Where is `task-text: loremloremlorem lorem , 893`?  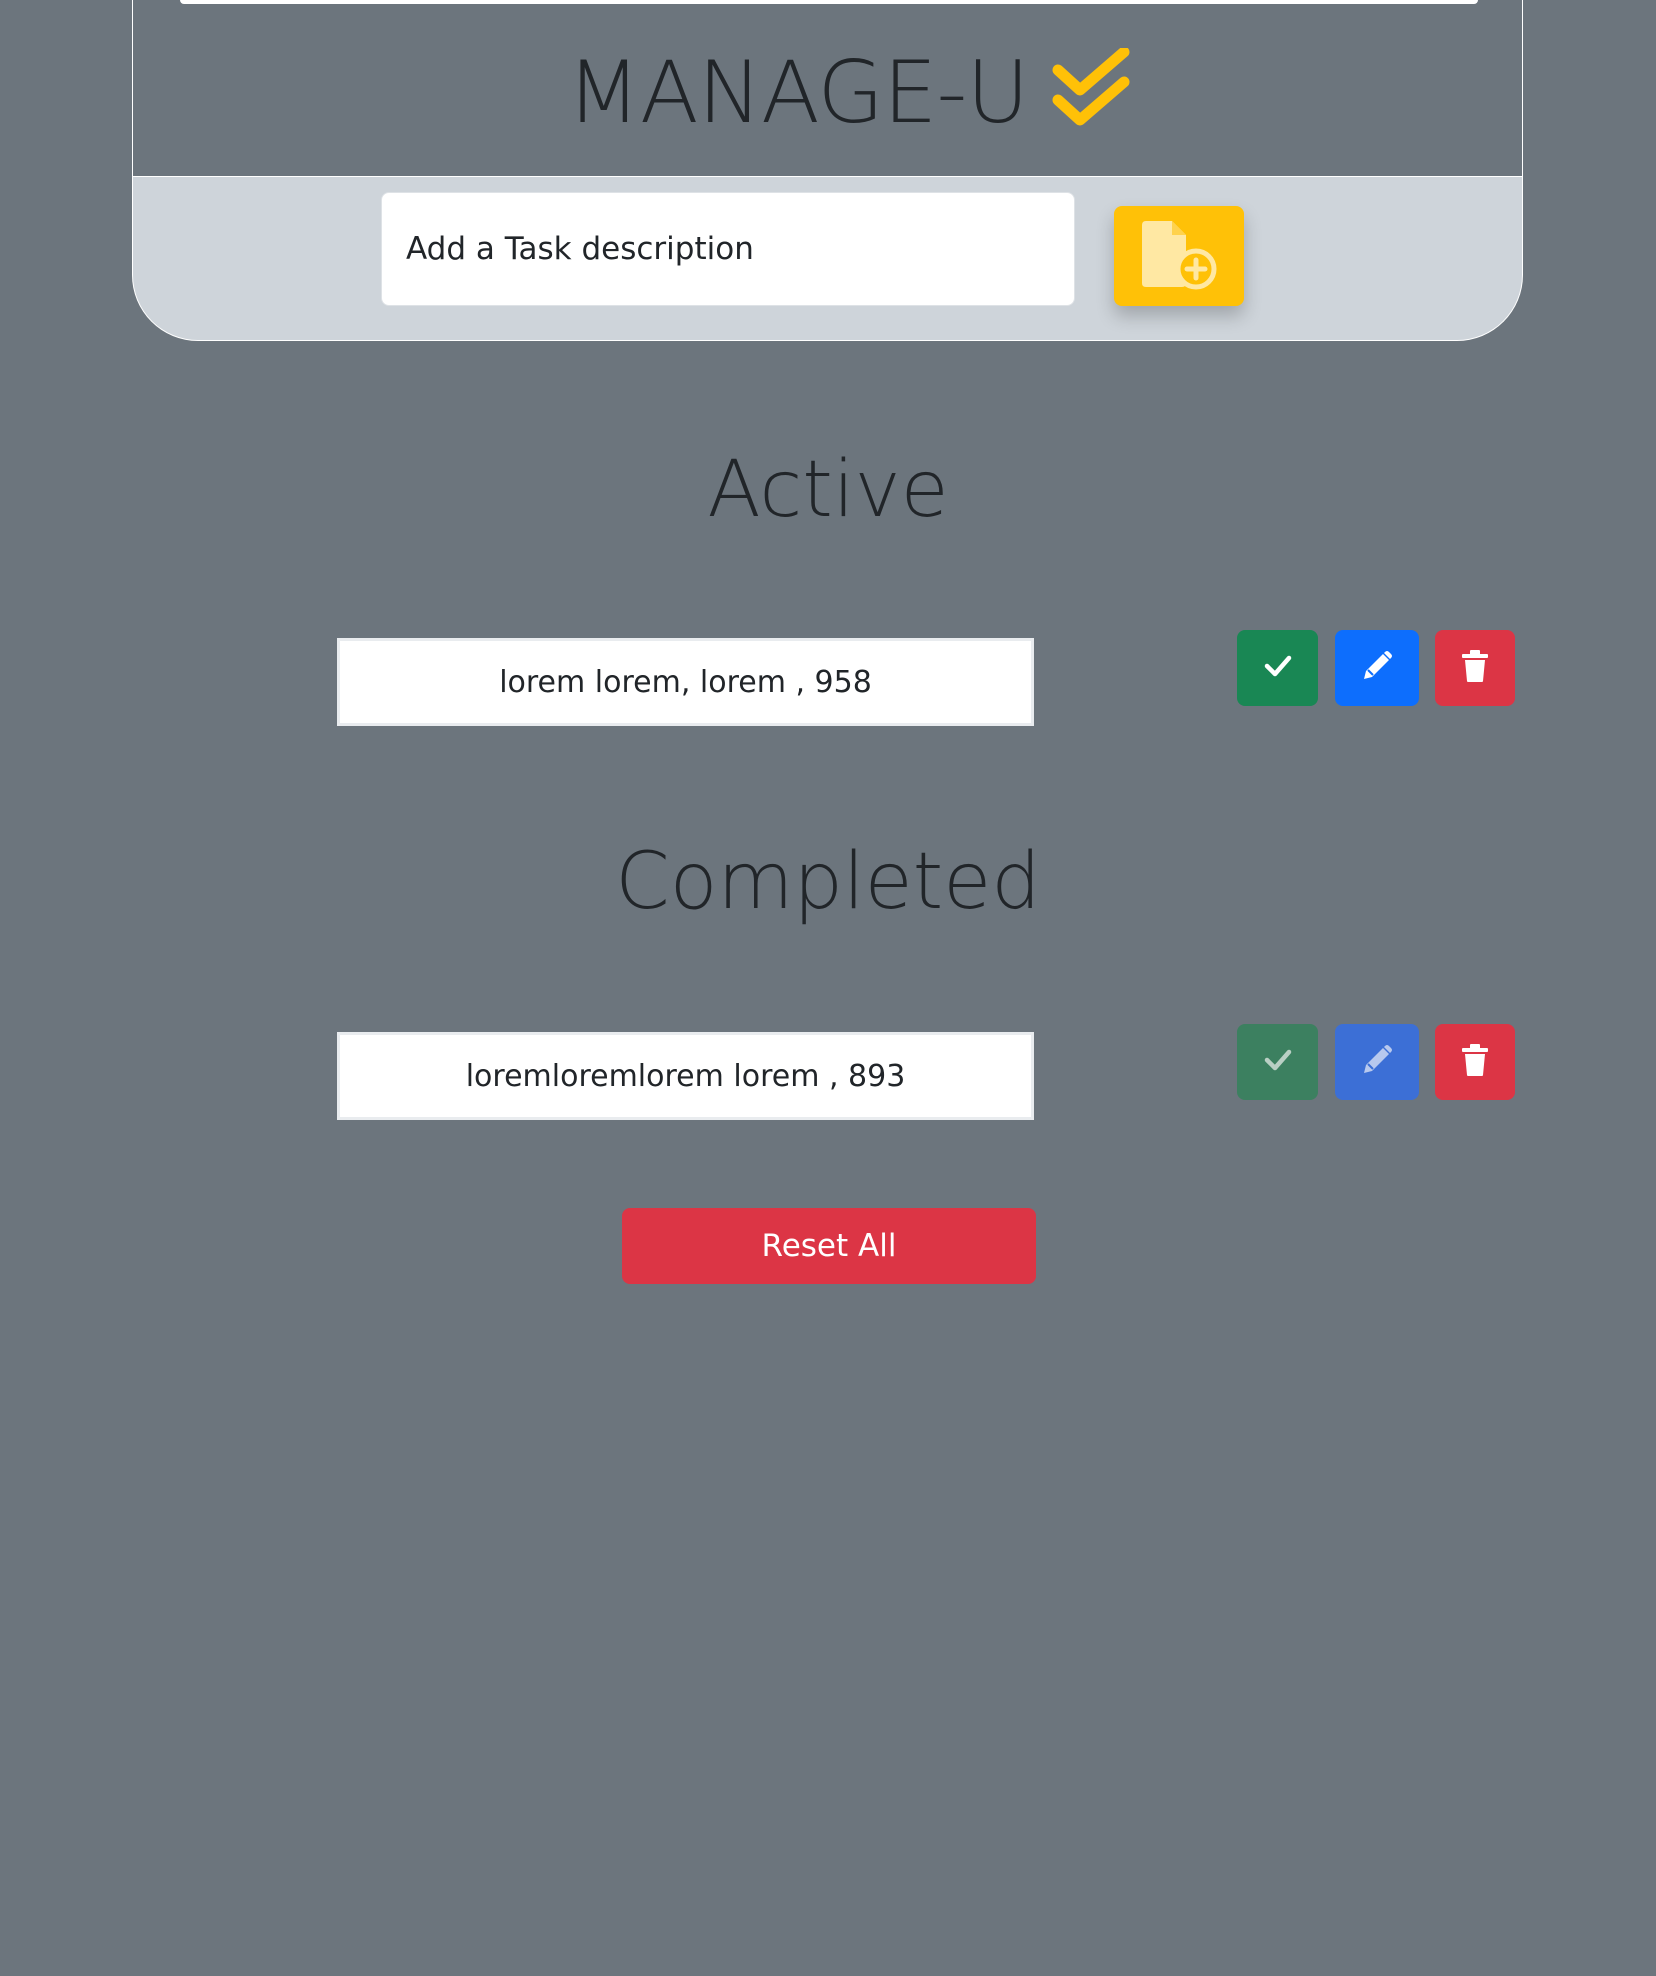 task-text: loremloremlorem lorem , 893 is located at coordinates (685, 1076).